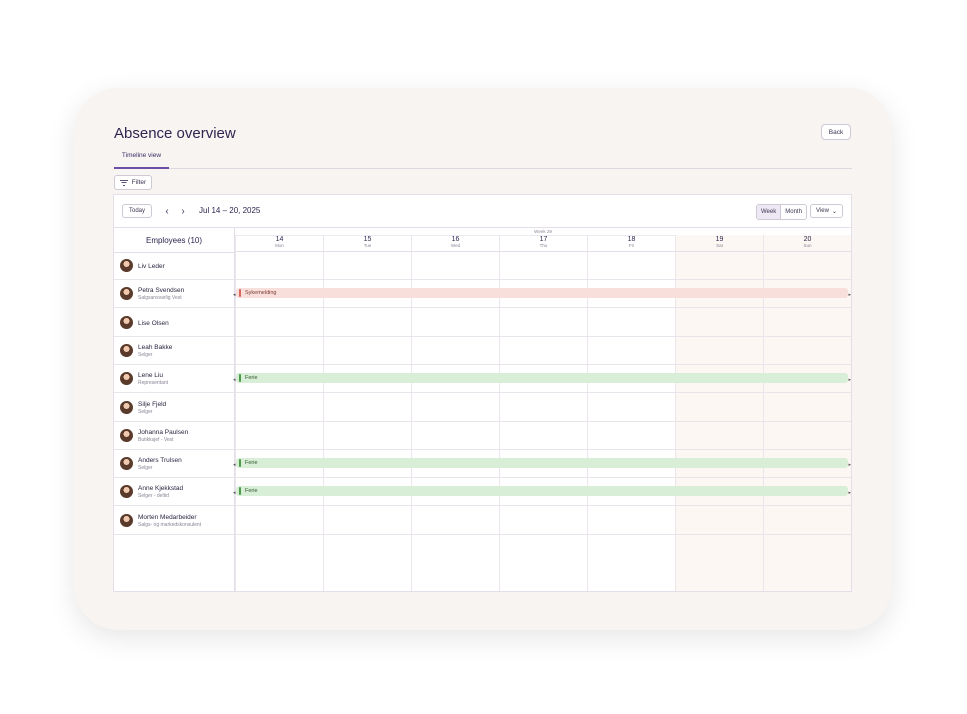 This screenshot has width=967, height=714. I want to click on employee-name: Morten Medarbeider, so click(167, 517).